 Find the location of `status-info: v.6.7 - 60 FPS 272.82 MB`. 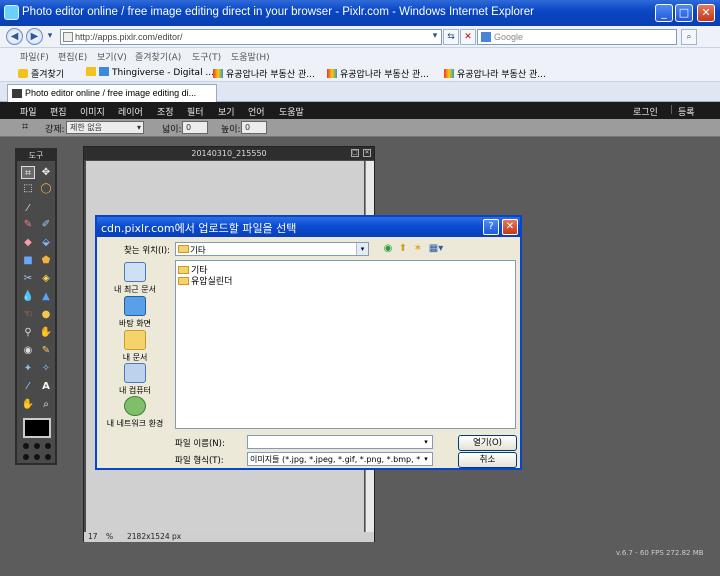

status-info: v.6.7 - 60 FPS 272.82 MB is located at coordinates (660, 553).